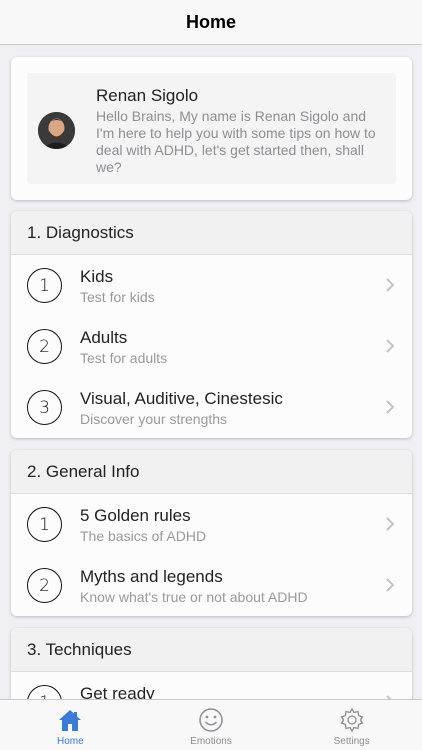 The width and height of the screenshot is (422, 750). What do you see at coordinates (211, 685) in the screenshot?
I see `list-item-get-ready: 1 Get ready` at bounding box center [211, 685].